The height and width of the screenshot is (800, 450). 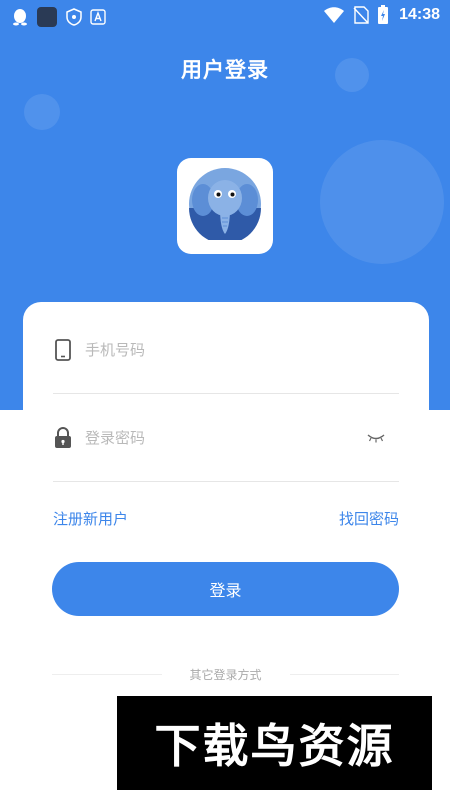 I want to click on wifi-icon, so click(x=334, y=15).